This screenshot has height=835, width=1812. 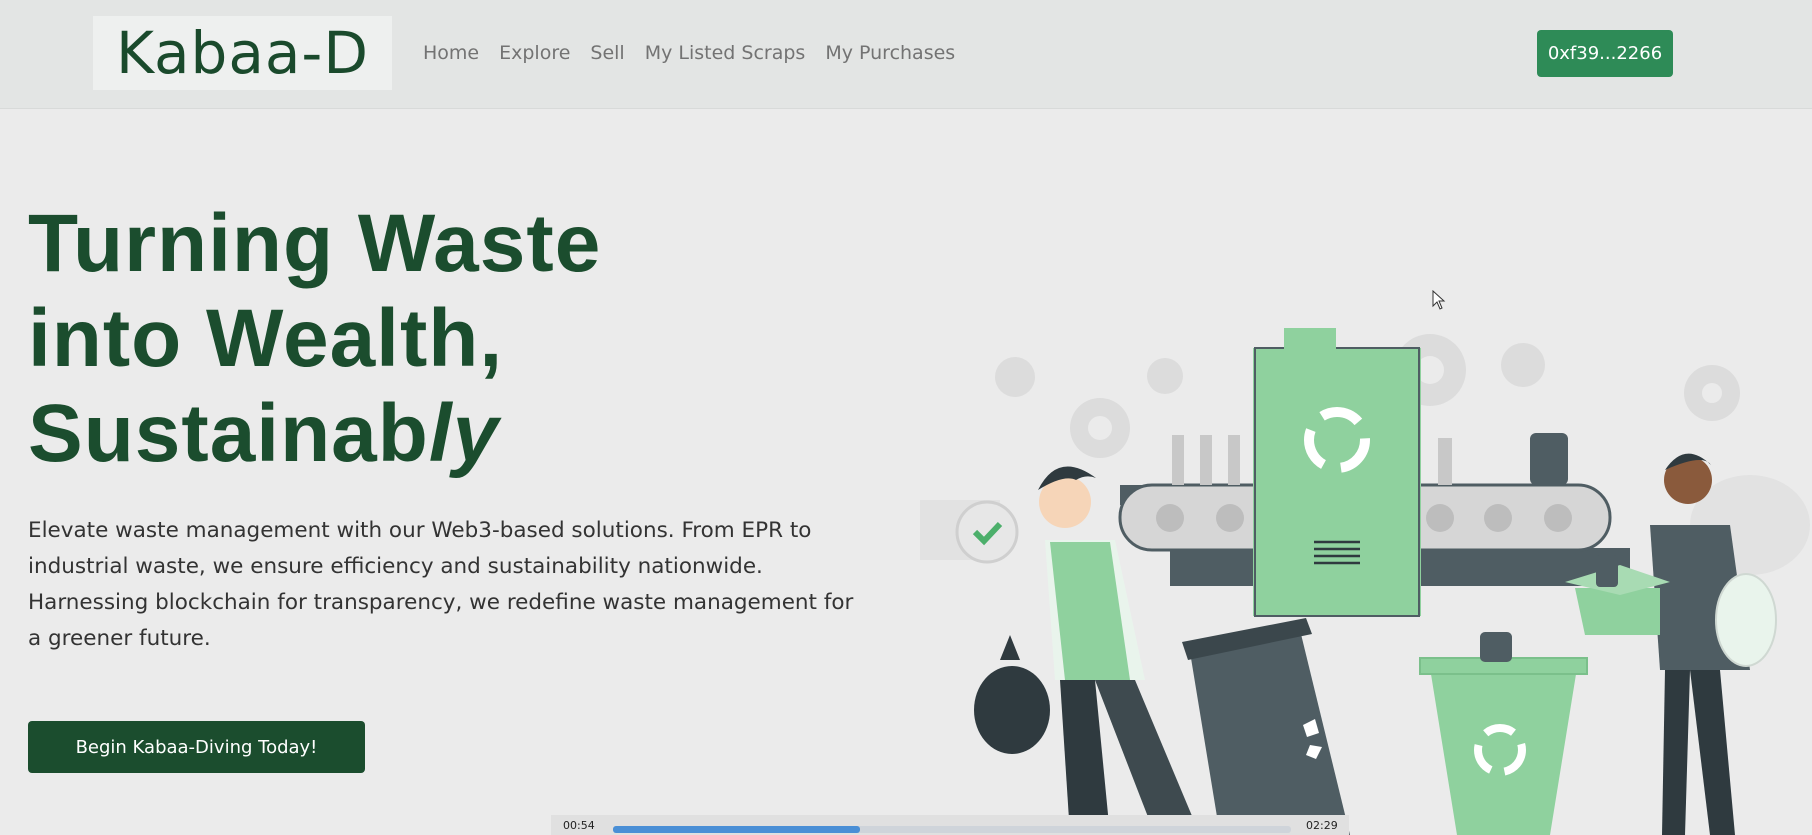 What do you see at coordinates (579, 825) in the screenshot?
I see `current-time: 00:54` at bounding box center [579, 825].